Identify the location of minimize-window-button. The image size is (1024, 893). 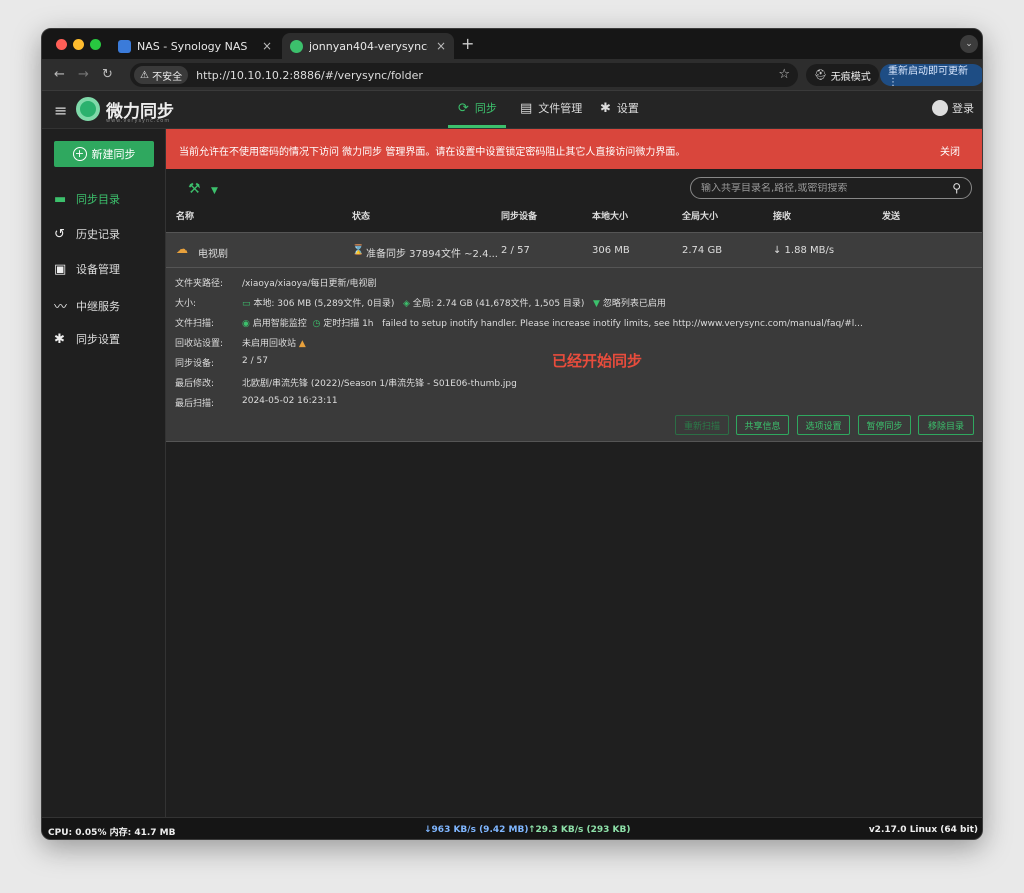
(78, 44).